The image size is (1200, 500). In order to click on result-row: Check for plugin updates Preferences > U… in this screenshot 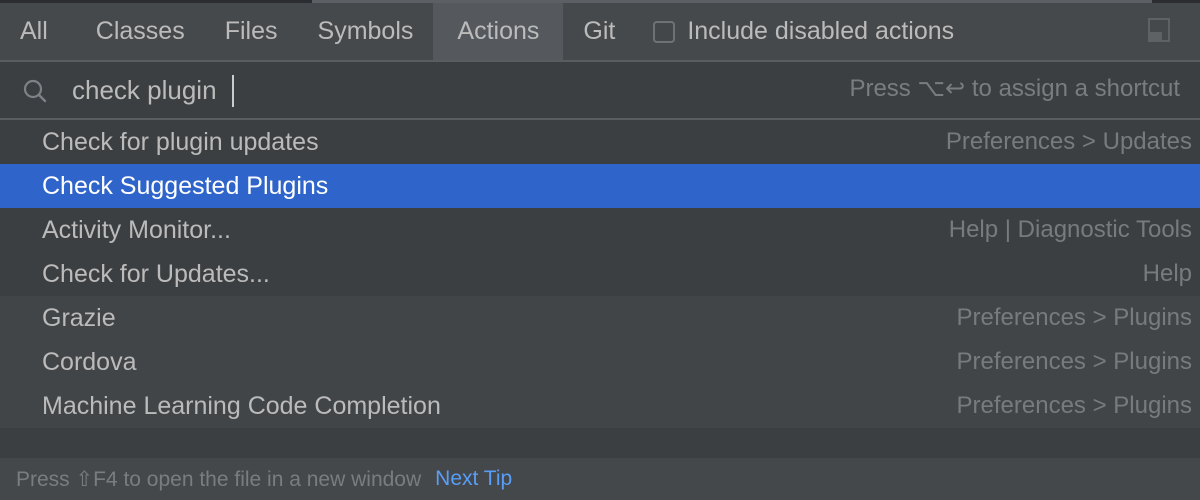, I will do `click(600, 142)`.